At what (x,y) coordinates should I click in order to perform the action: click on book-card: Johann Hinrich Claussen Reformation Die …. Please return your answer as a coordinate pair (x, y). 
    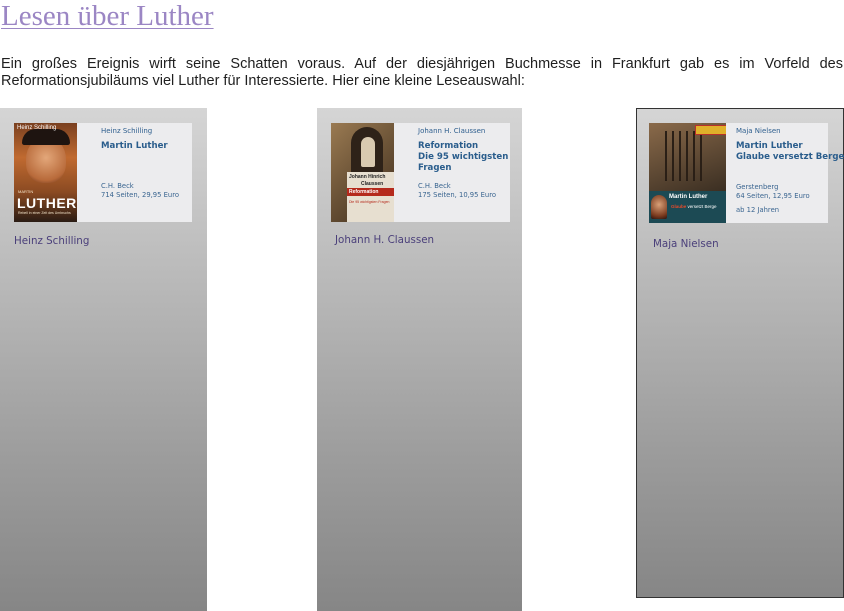
    Looking at the image, I should click on (420, 172).